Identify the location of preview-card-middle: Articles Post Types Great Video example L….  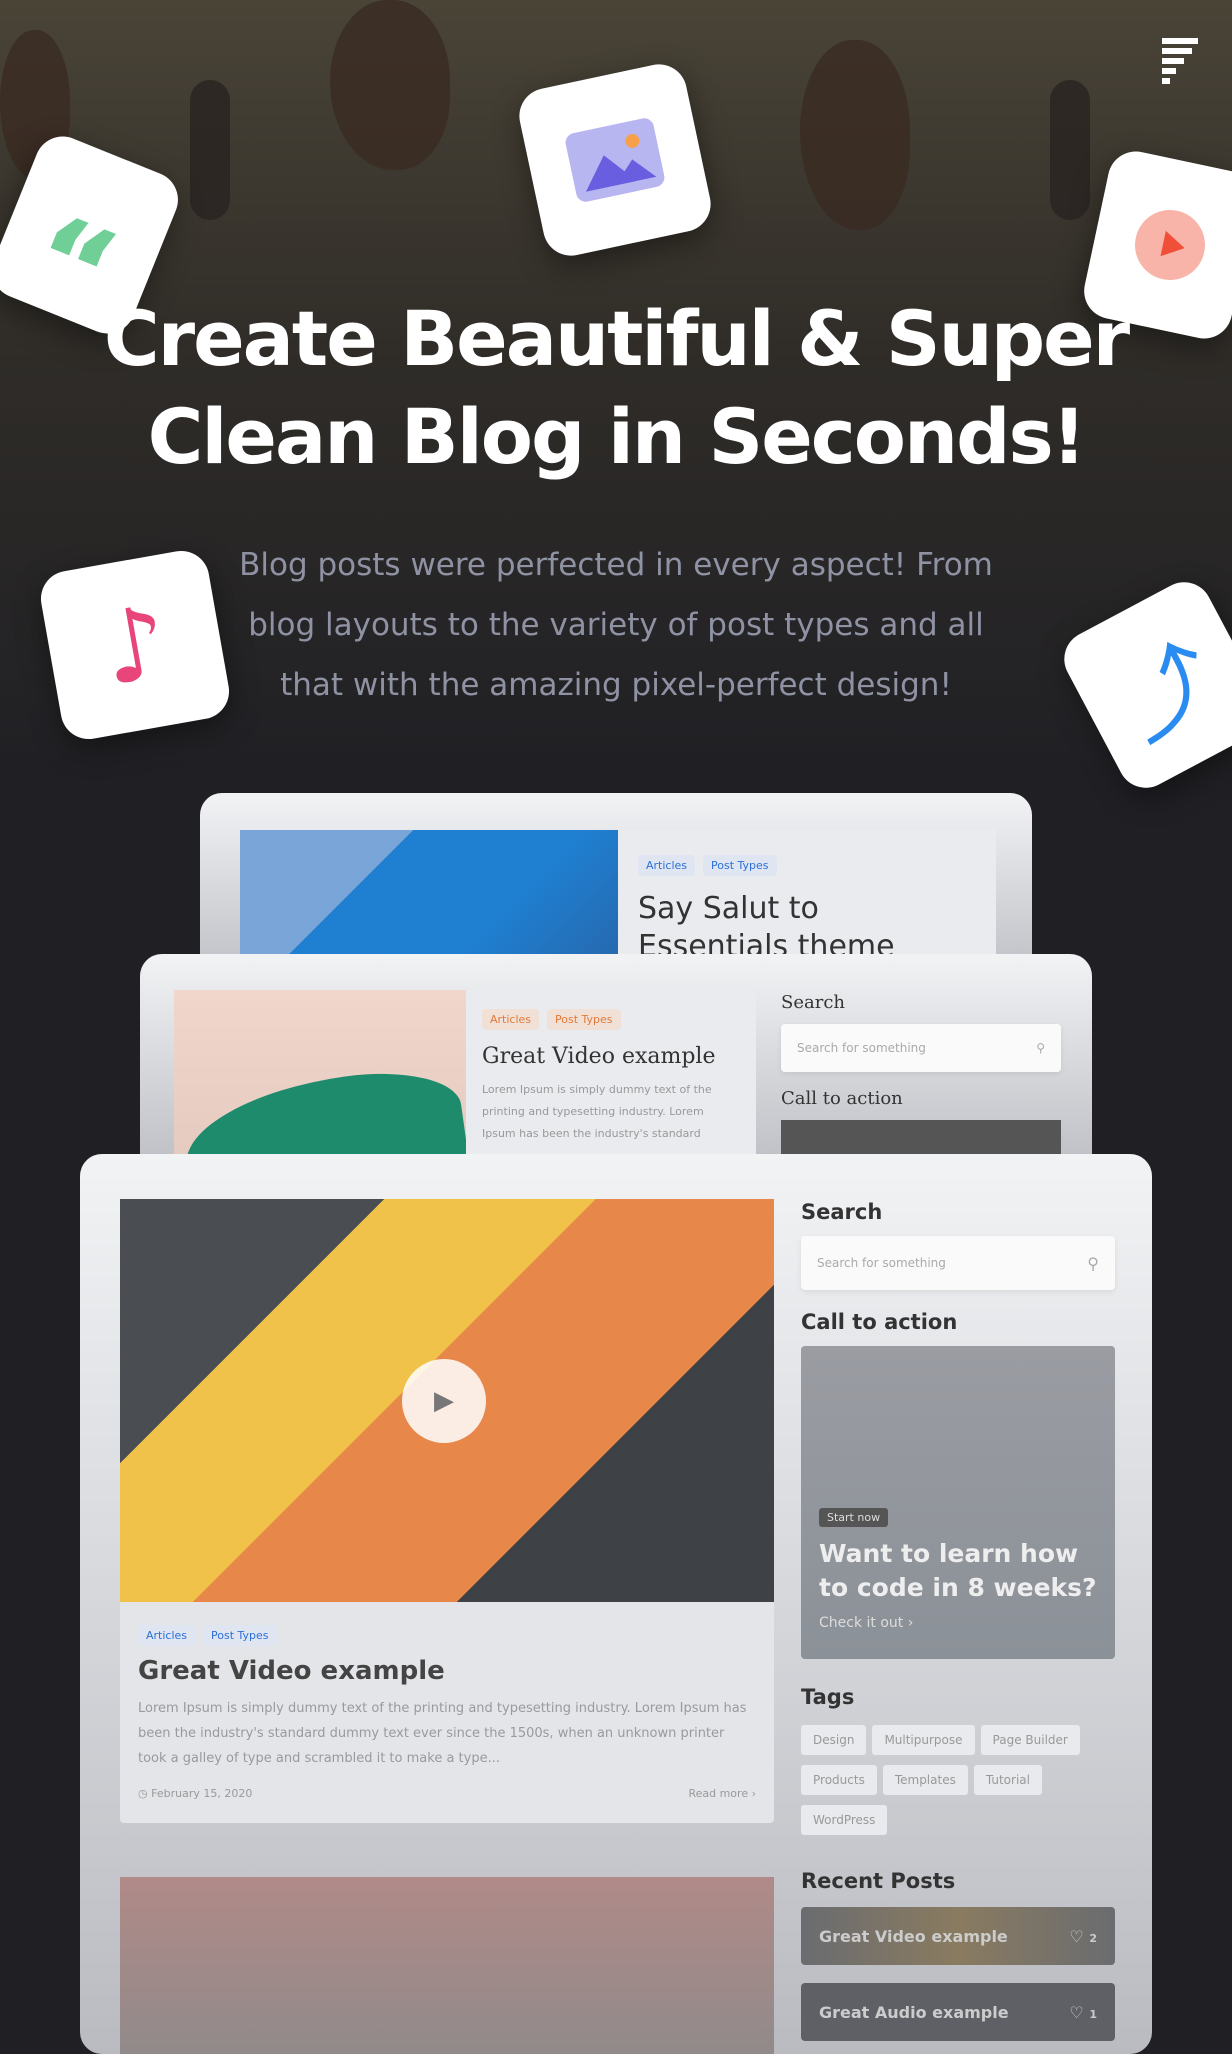
(616, 1069).